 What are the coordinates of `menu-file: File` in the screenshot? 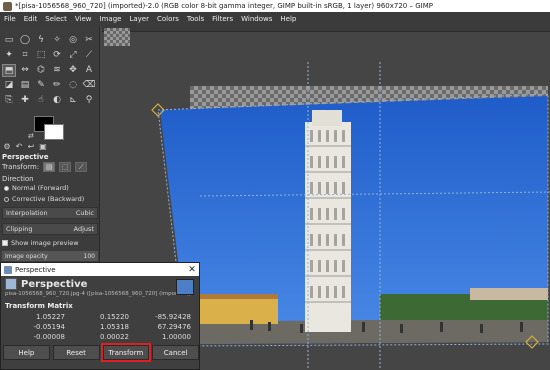 It's located at (10, 19).